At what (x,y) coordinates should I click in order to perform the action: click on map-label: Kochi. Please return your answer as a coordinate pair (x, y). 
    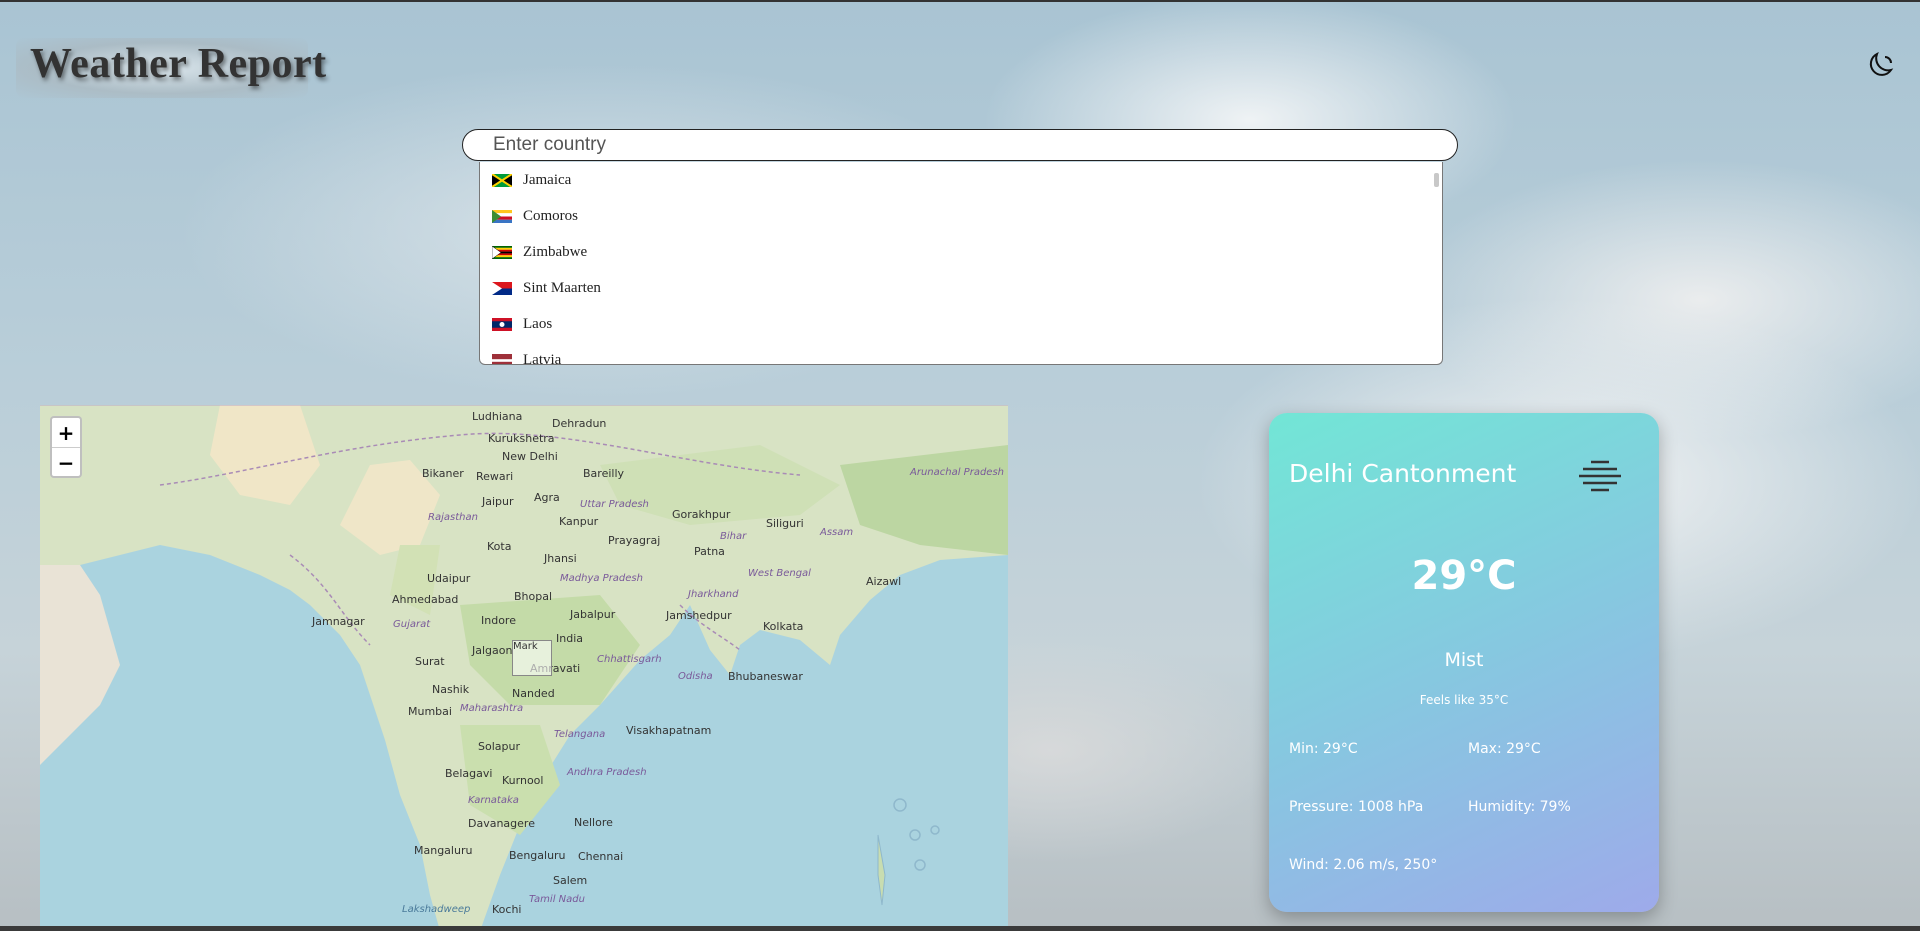
    Looking at the image, I should click on (507, 909).